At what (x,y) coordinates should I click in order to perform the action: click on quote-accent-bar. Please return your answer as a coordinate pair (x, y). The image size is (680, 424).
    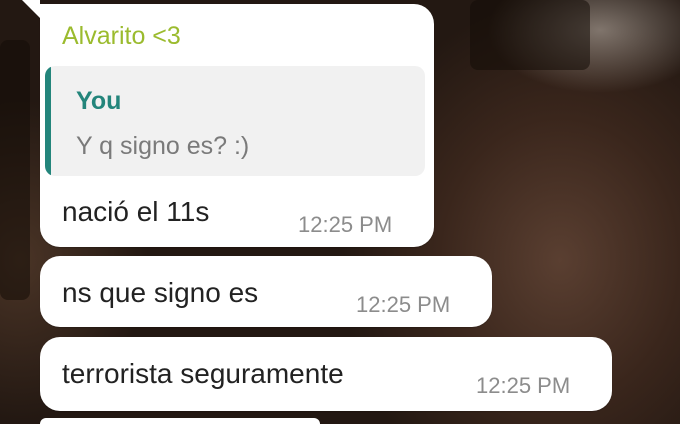
    Looking at the image, I should click on (48, 121).